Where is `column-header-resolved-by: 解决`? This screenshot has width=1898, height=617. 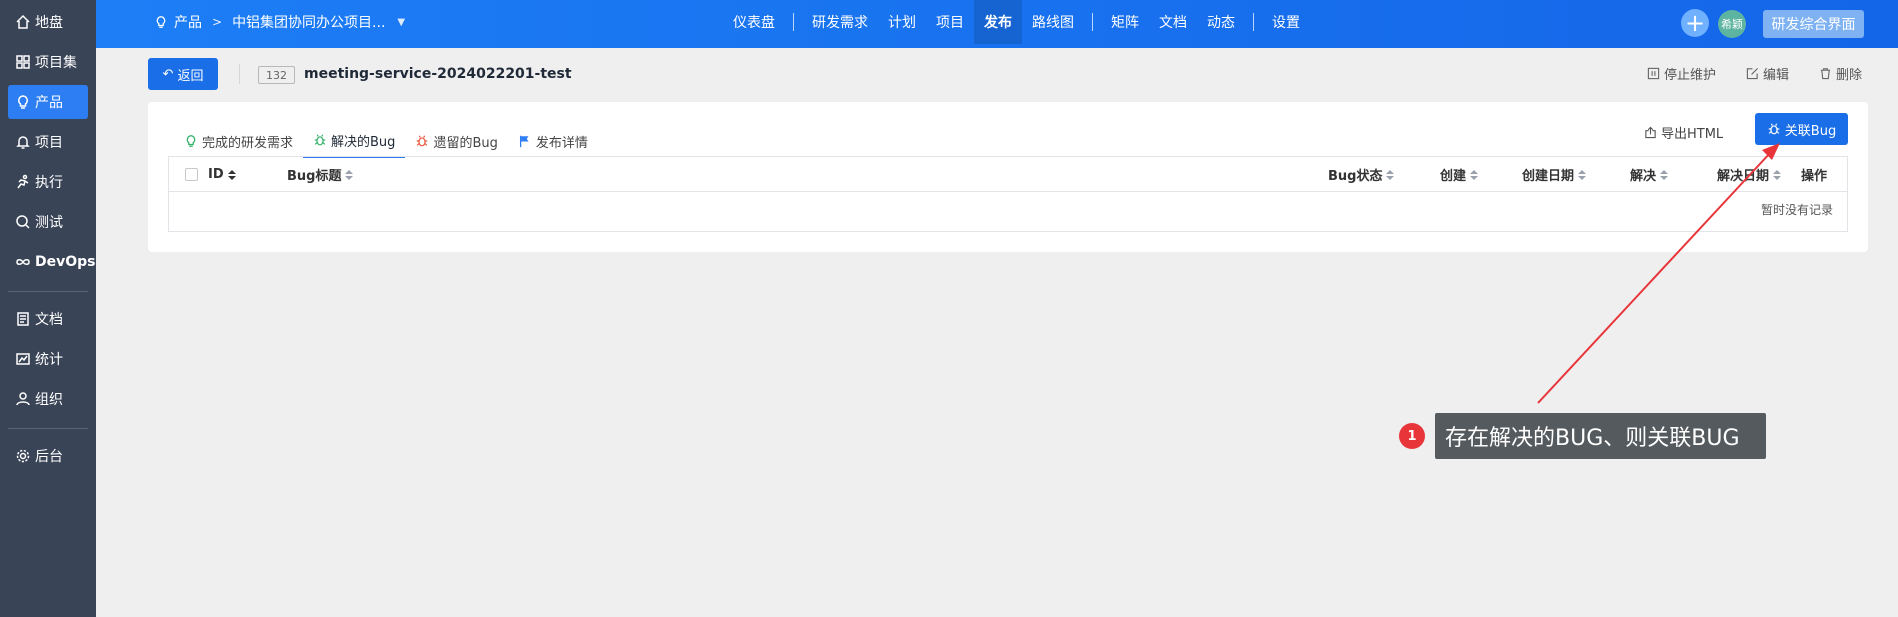
column-header-resolved-by: 解决 is located at coordinates (1649, 174).